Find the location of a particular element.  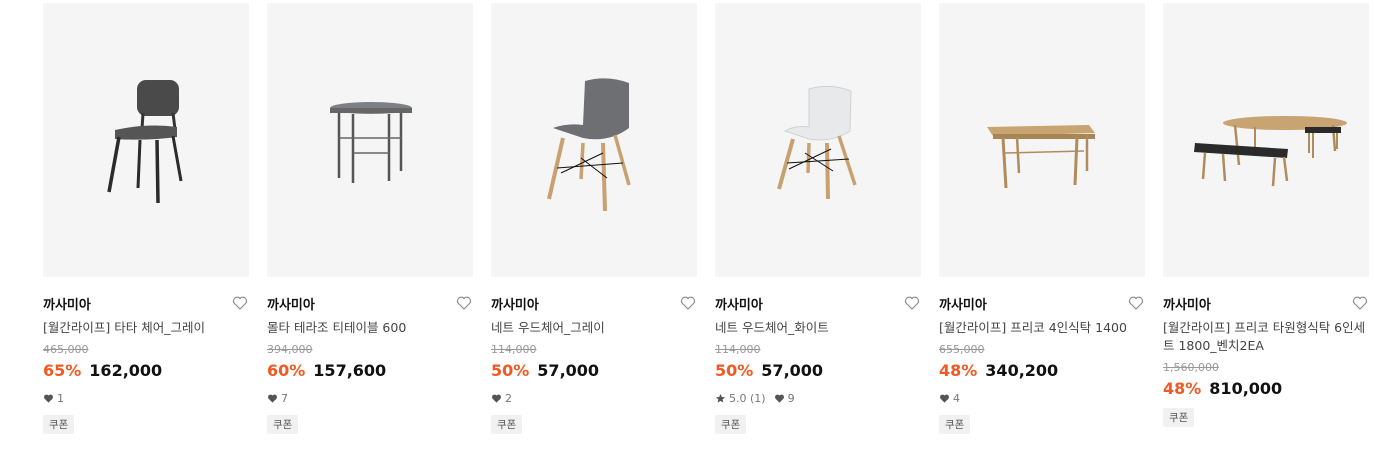

likes-count: 7 is located at coordinates (284, 398).